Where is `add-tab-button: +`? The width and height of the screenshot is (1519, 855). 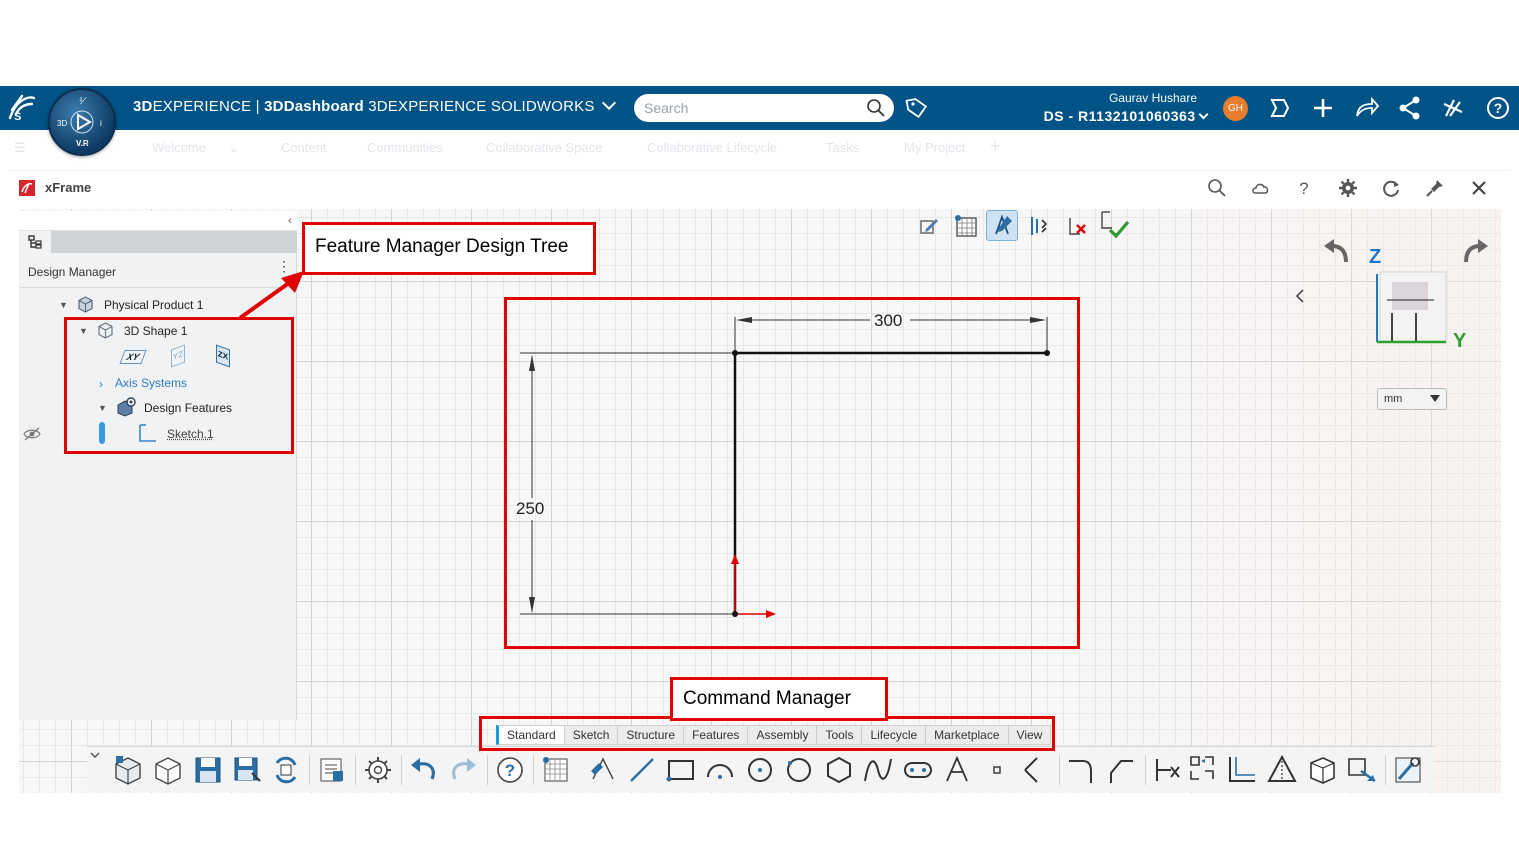
add-tab-button: + is located at coordinates (995, 146).